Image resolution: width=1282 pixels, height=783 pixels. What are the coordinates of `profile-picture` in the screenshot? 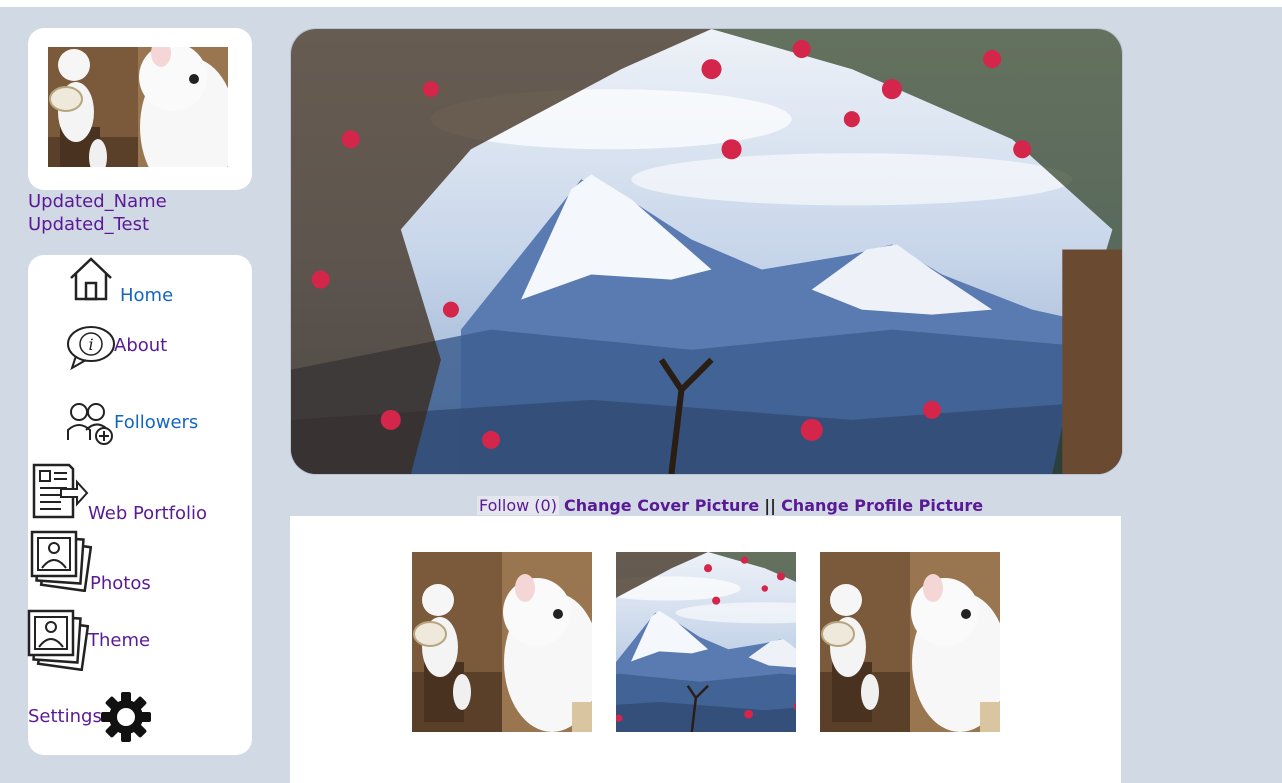 It's located at (138, 107).